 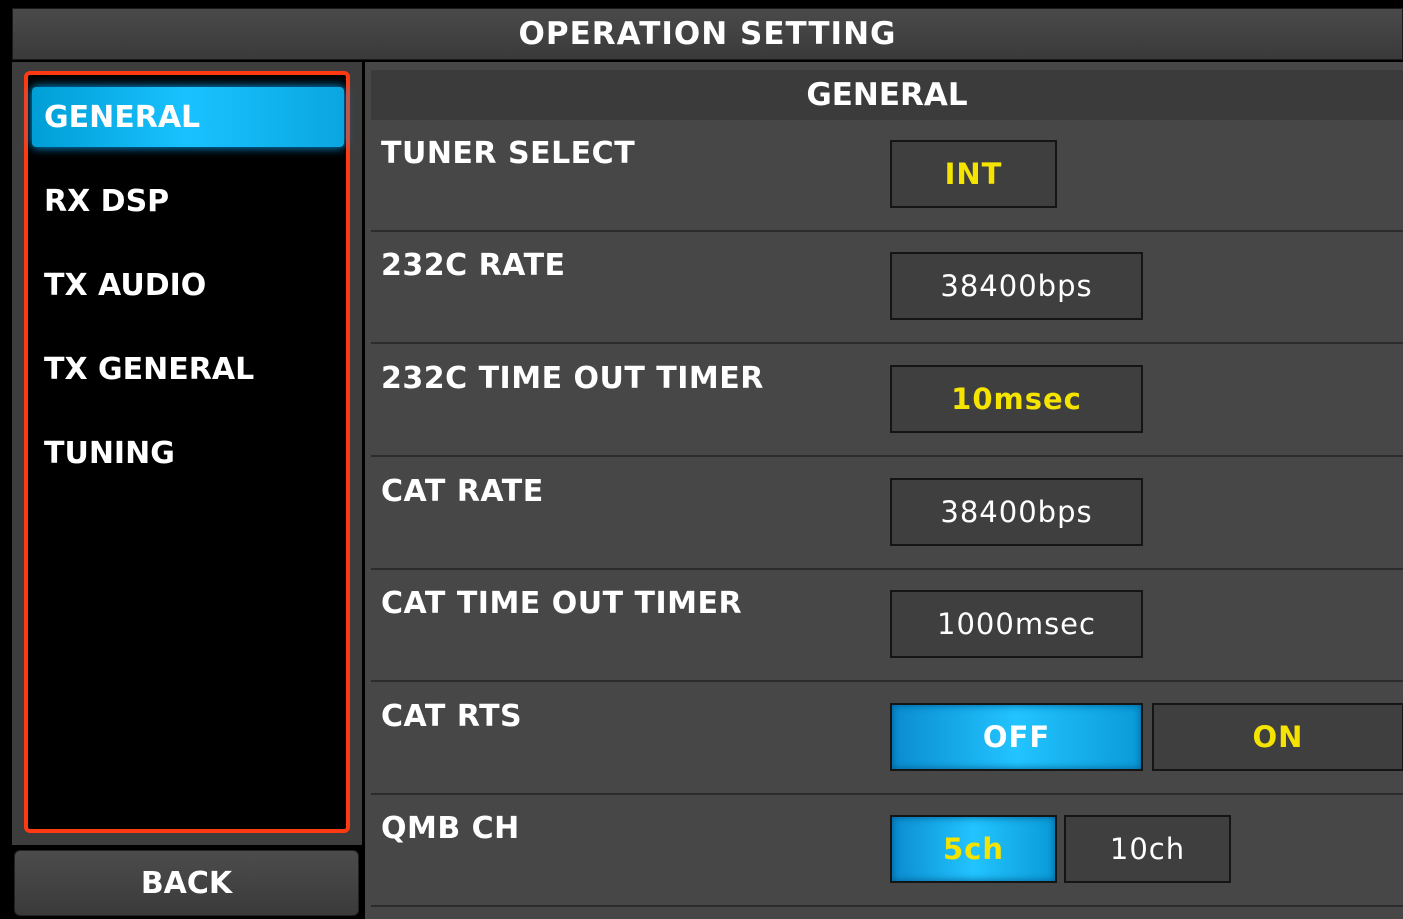 I want to click on qmb-ch-10ch-option: 10ch, so click(x=1147, y=849).